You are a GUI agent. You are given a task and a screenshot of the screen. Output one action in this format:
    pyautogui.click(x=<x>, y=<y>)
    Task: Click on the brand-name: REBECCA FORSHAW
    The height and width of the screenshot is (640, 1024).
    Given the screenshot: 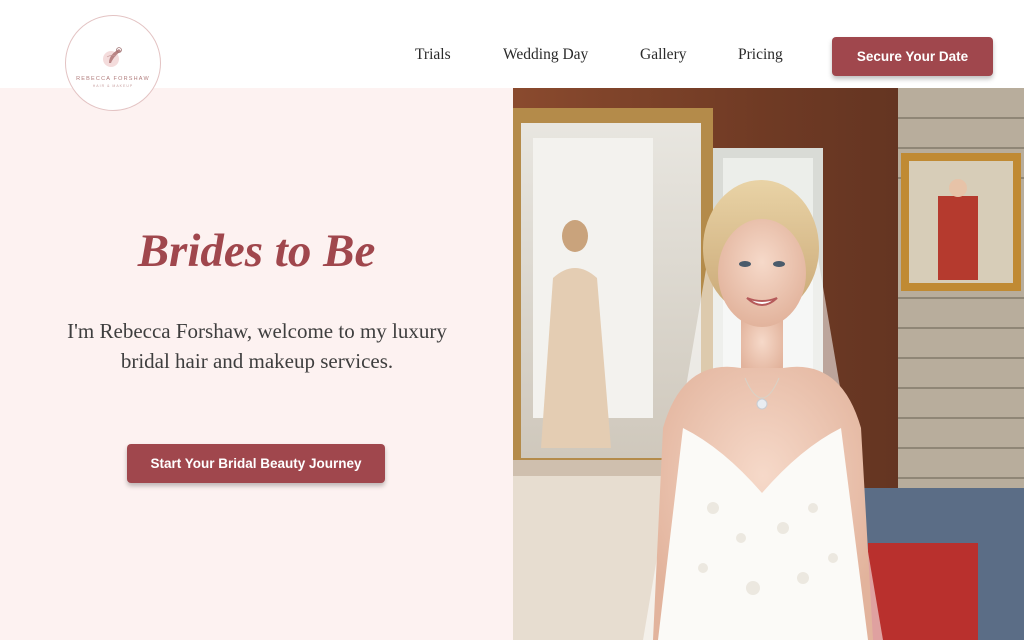 What is the action you would take?
    pyautogui.click(x=113, y=79)
    